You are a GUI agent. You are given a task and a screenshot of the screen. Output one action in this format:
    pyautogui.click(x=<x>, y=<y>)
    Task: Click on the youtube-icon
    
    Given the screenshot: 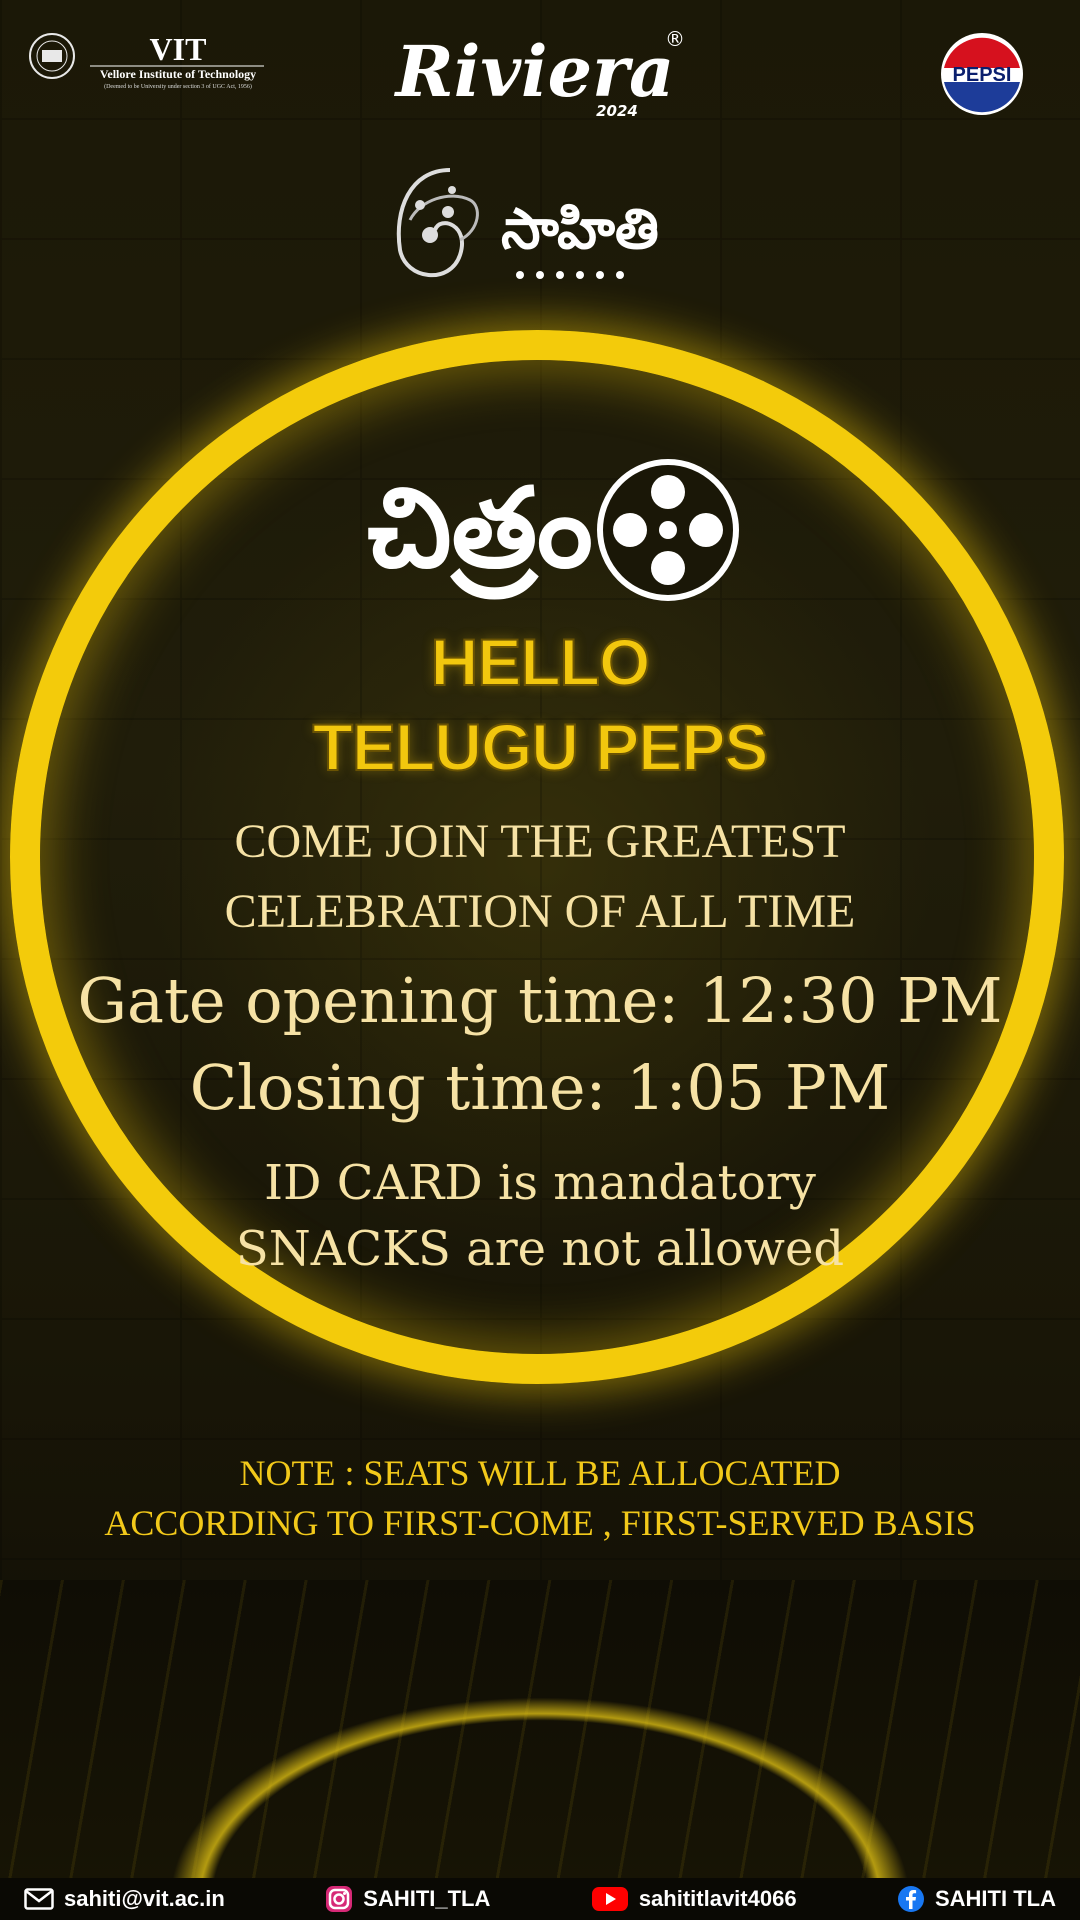 What is the action you would take?
    pyautogui.click(x=609, y=1899)
    